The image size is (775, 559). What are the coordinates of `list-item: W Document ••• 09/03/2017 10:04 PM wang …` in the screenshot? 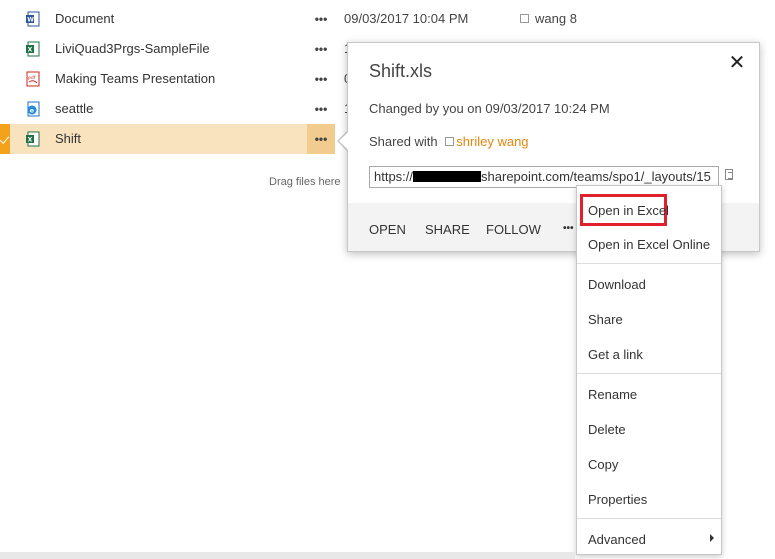 It's located at (387, 19).